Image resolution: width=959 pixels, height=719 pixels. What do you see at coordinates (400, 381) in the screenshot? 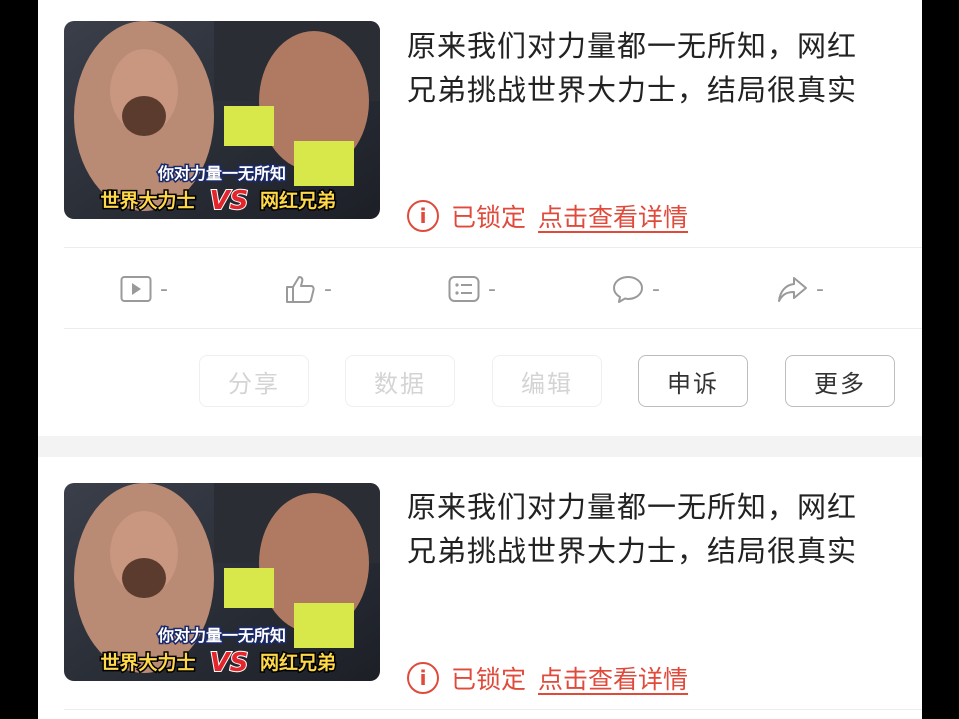
I see `data-button: 数据` at bounding box center [400, 381].